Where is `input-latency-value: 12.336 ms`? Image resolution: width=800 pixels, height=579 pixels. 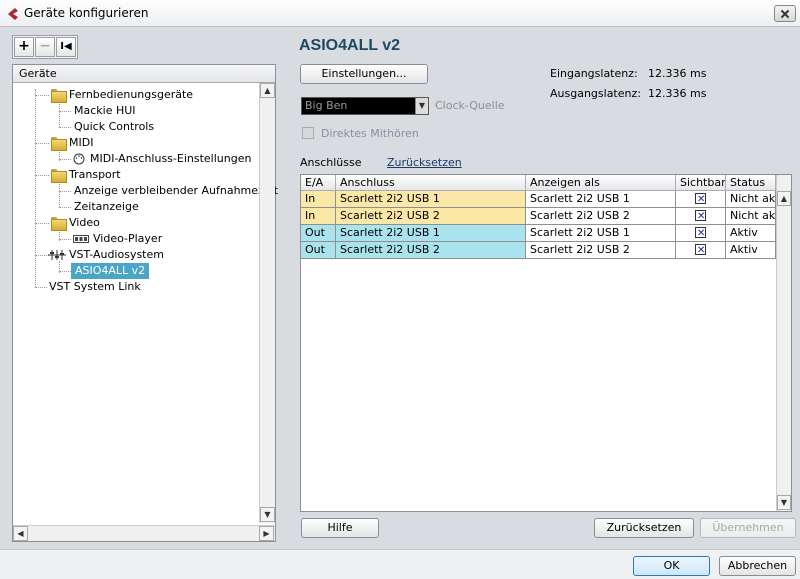
input-latency-value: 12.336 ms is located at coordinates (677, 73).